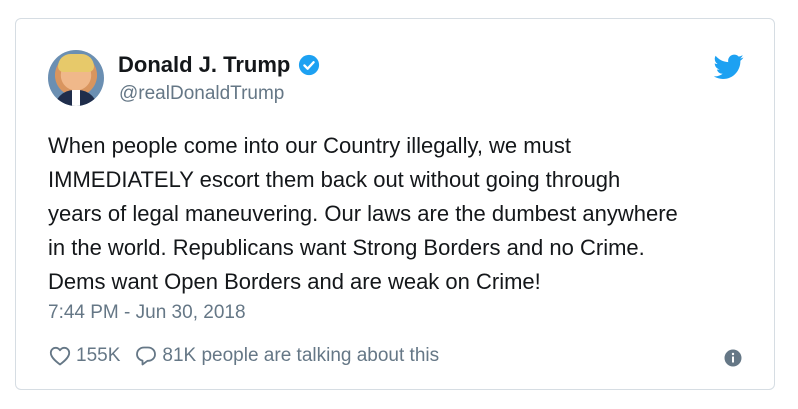 The width and height of the screenshot is (798, 409). What do you see at coordinates (204, 65) in the screenshot?
I see `author-name: Donald J. Trump` at bounding box center [204, 65].